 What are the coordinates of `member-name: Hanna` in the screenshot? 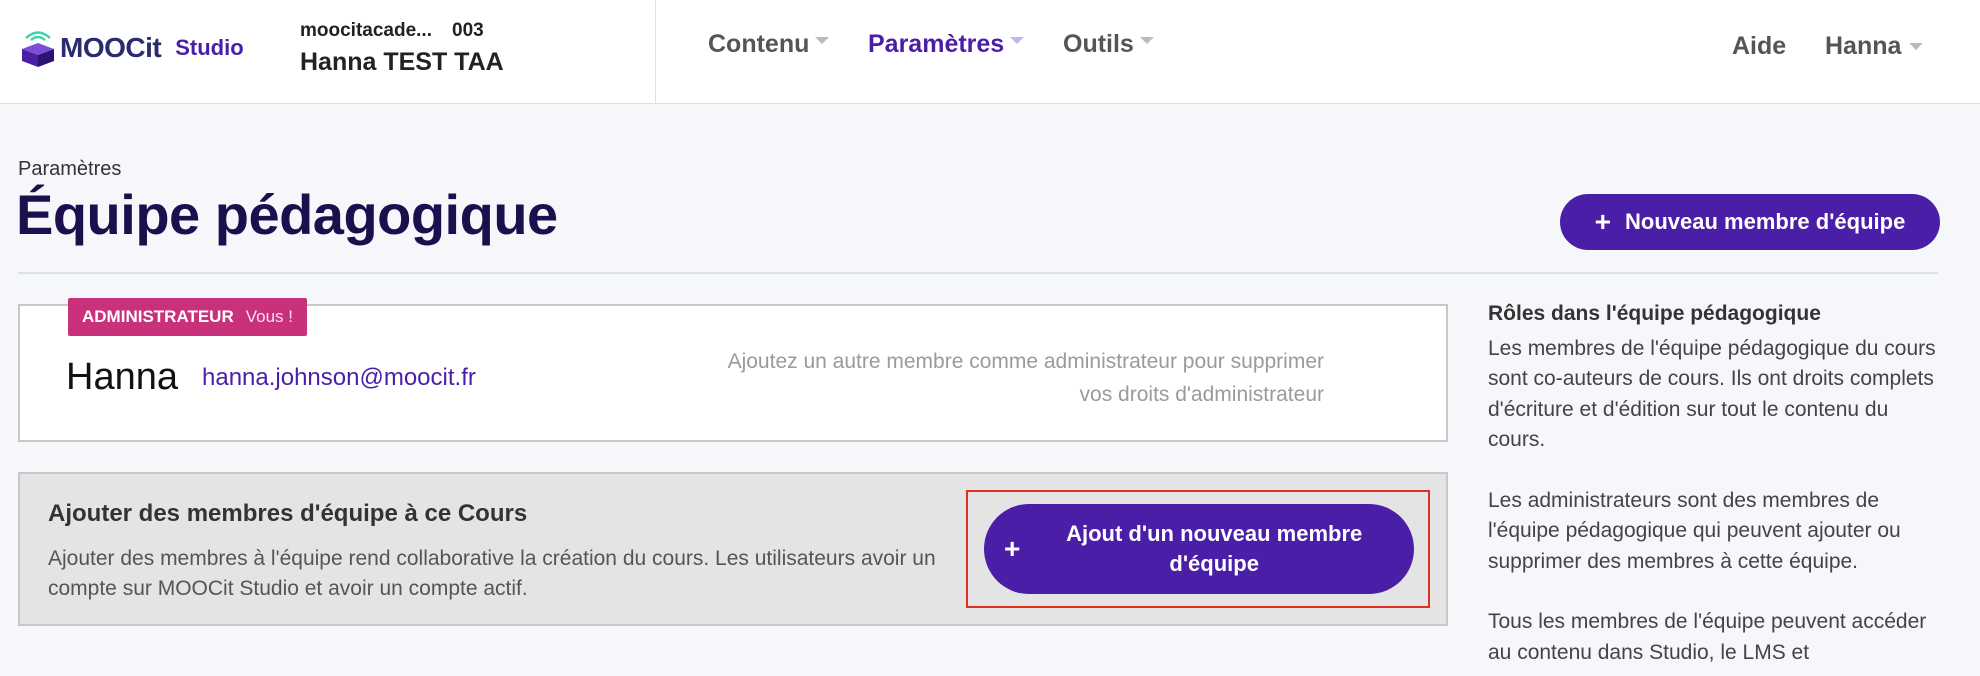 It's located at (122, 377).